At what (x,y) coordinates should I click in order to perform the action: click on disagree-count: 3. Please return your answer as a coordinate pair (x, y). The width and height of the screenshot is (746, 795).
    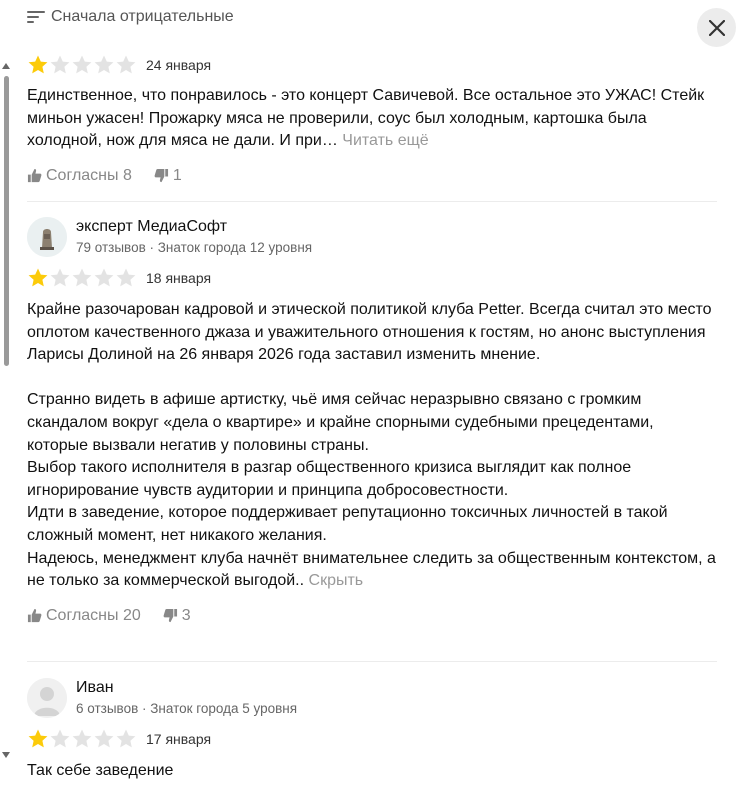
    Looking at the image, I should click on (186, 615).